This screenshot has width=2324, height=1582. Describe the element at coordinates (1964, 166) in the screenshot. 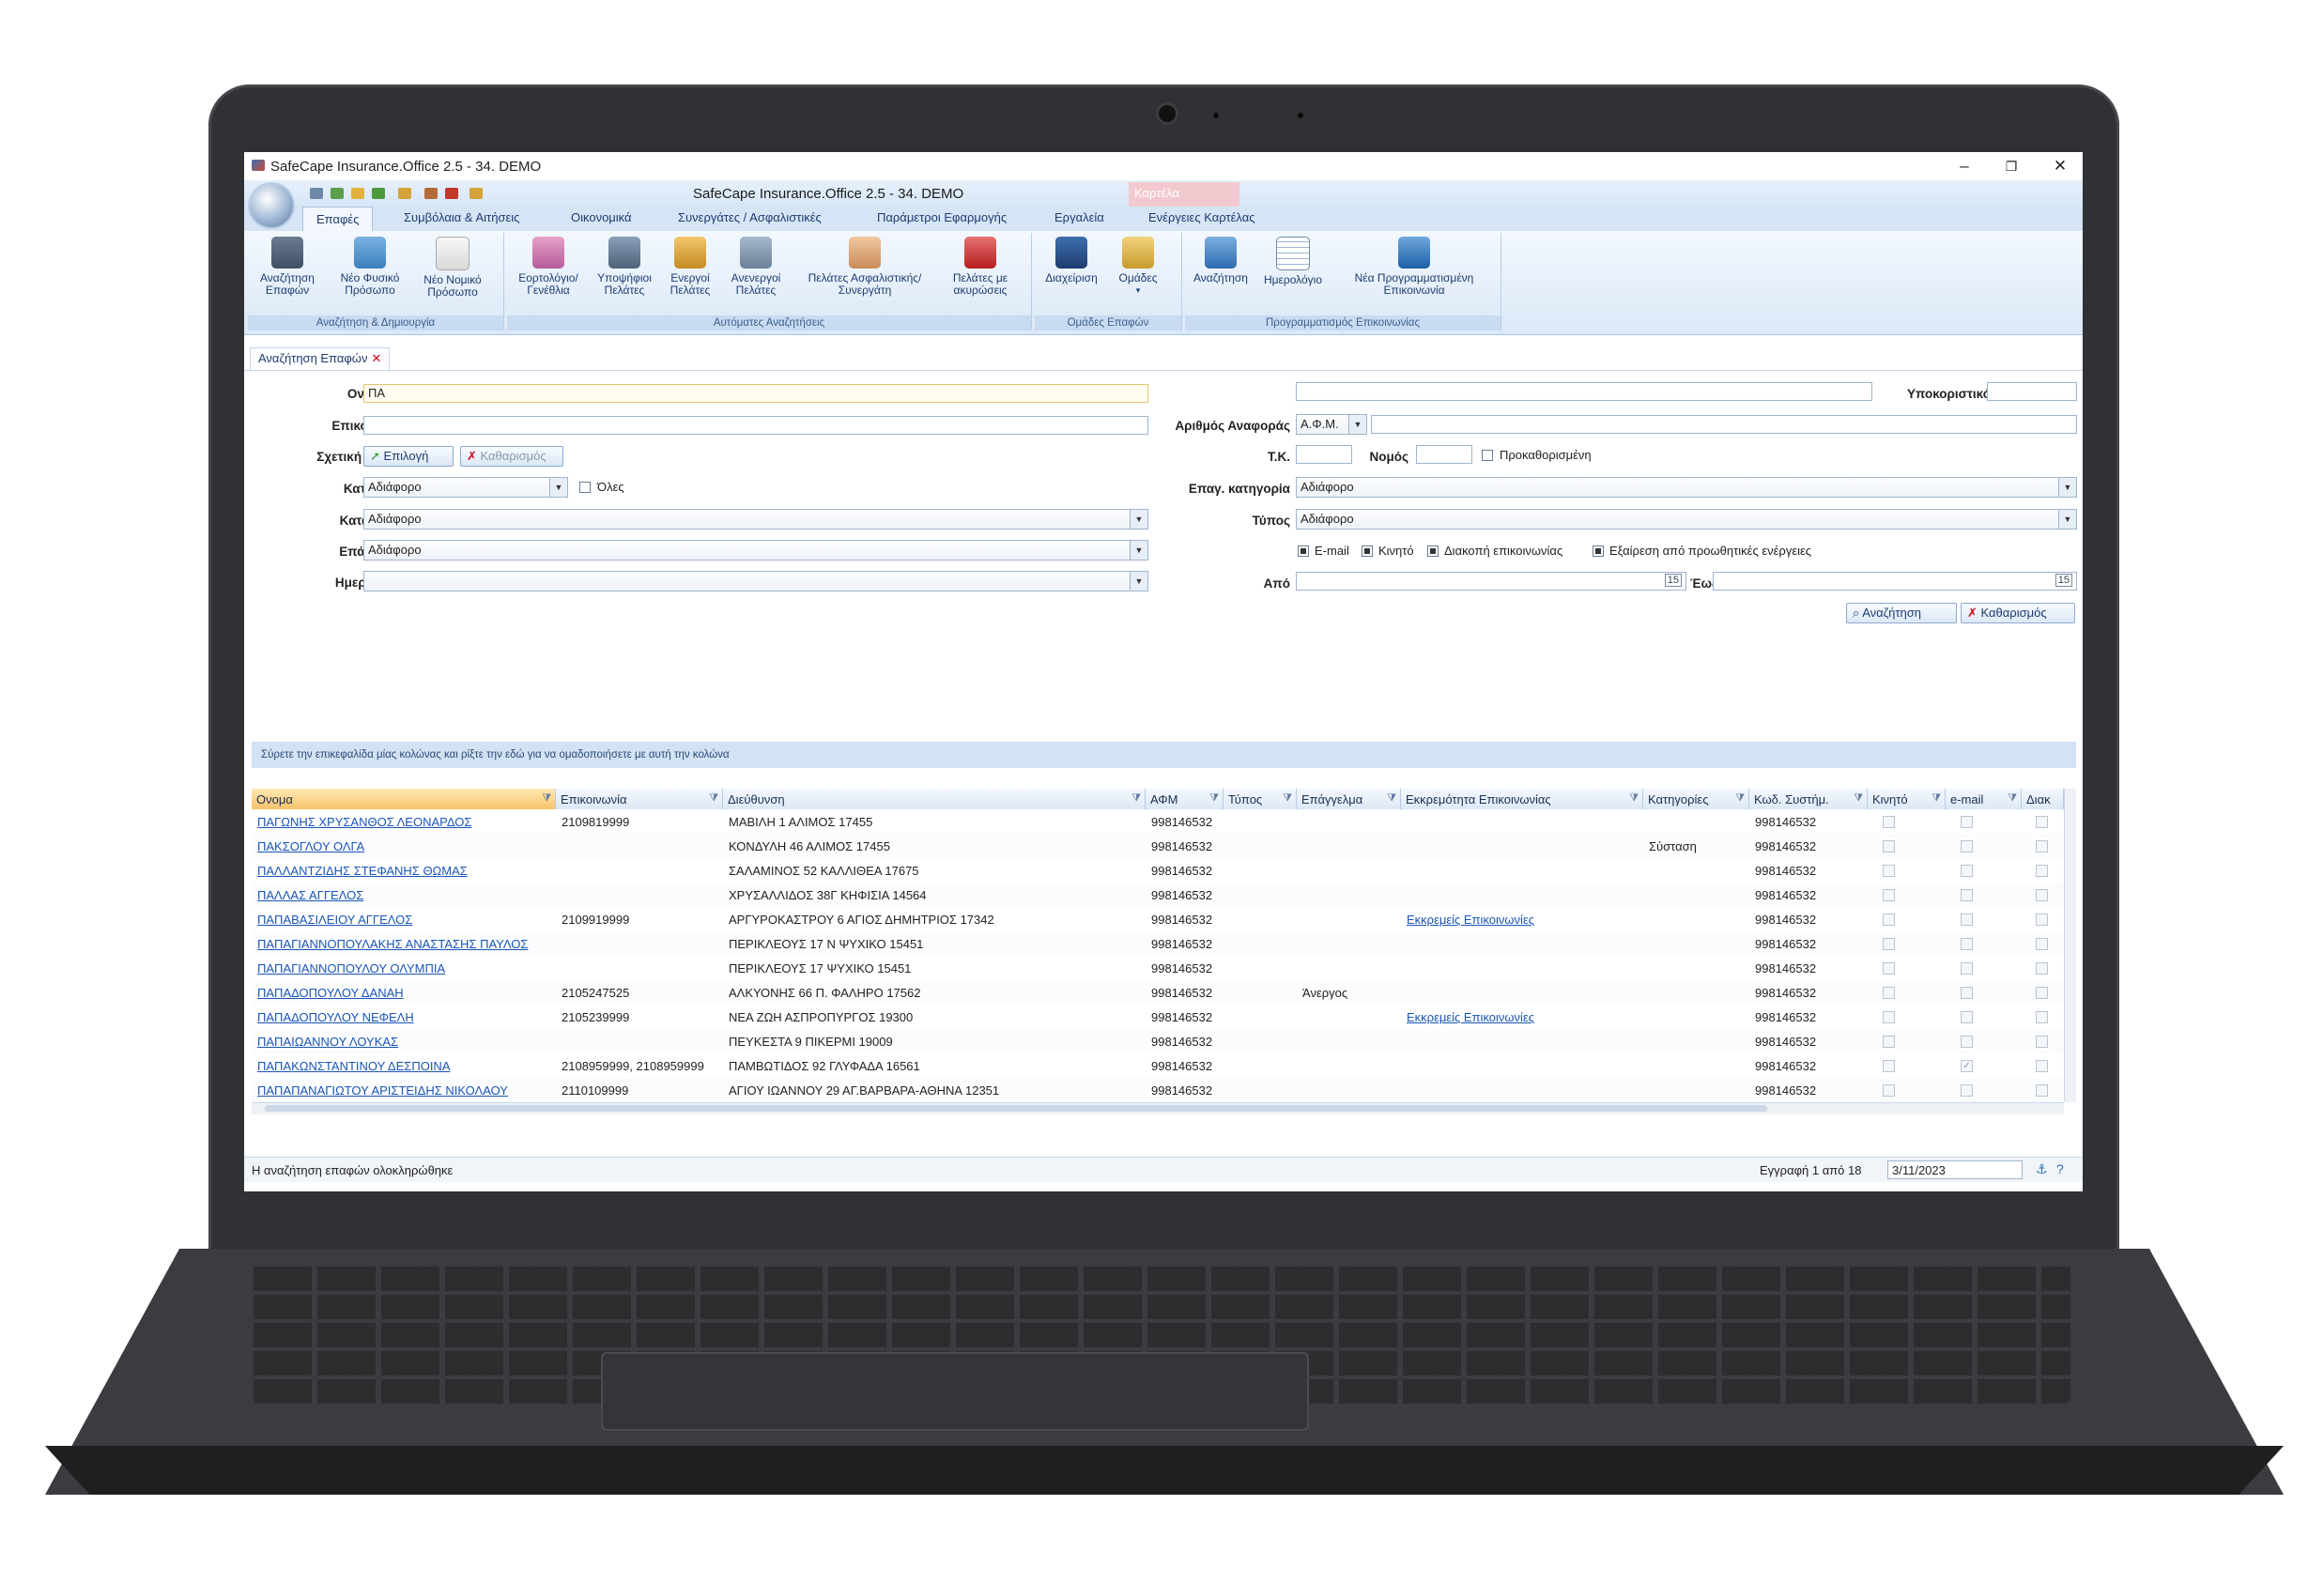

I see `minimize-button: –` at that location.